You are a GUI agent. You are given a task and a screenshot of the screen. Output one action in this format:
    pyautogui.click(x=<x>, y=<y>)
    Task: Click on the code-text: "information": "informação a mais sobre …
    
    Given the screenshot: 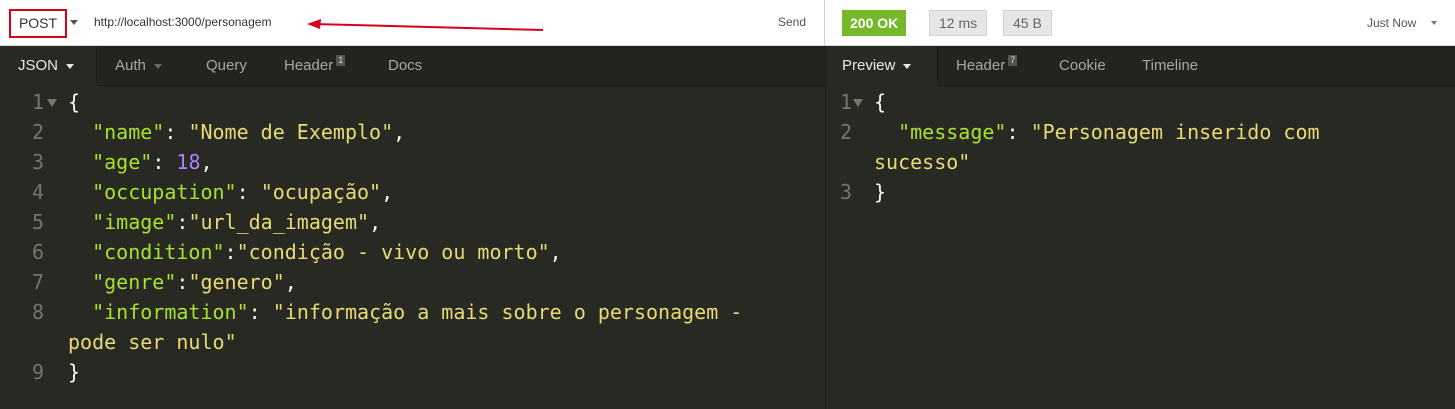 What is the action you would take?
    pyautogui.click(x=417, y=312)
    